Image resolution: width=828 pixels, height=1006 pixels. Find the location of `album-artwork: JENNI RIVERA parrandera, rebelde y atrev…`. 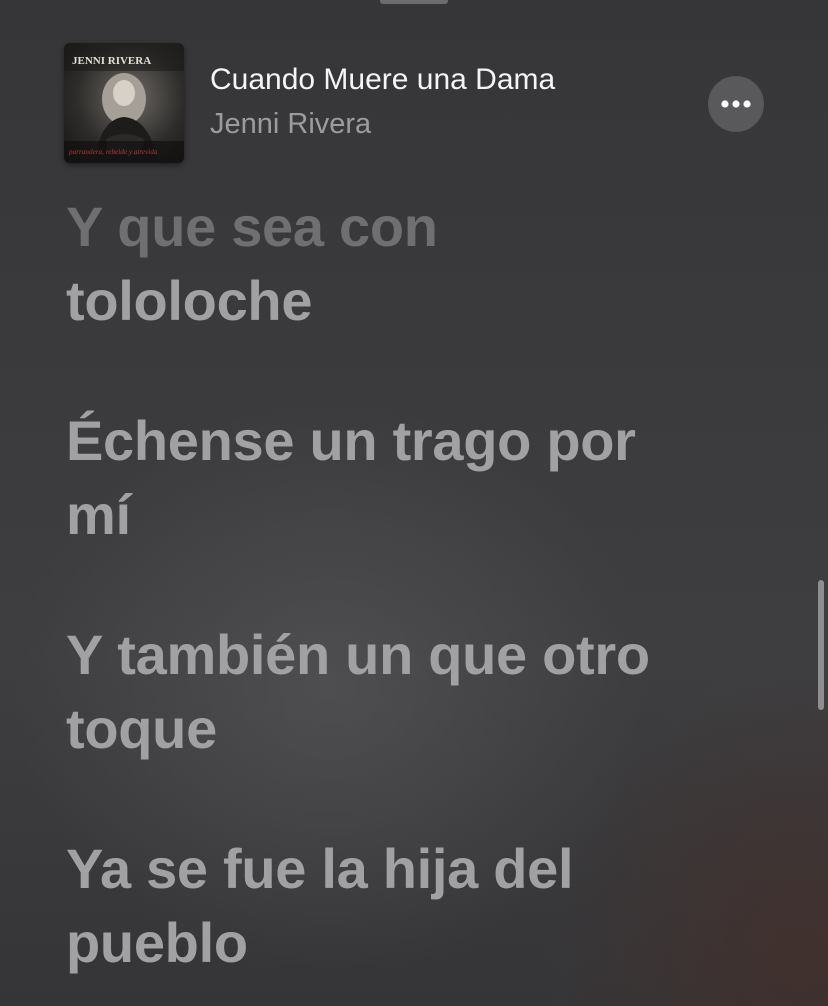

album-artwork: JENNI RIVERA parrandera, rebelde y atrev… is located at coordinates (124, 103).